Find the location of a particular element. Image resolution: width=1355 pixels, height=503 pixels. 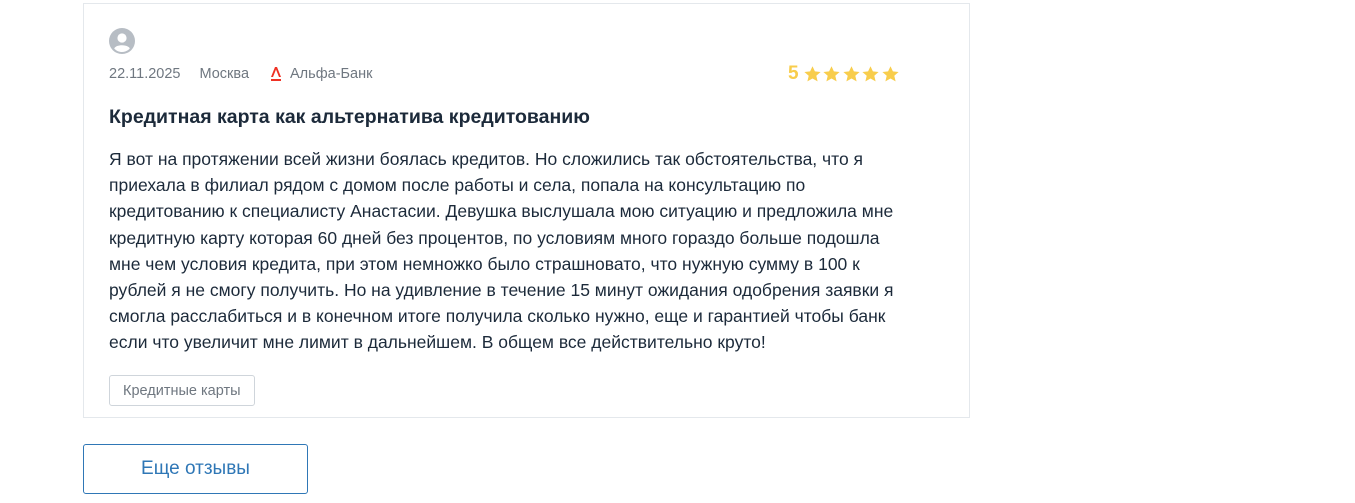

rating-stars is located at coordinates (852, 74).